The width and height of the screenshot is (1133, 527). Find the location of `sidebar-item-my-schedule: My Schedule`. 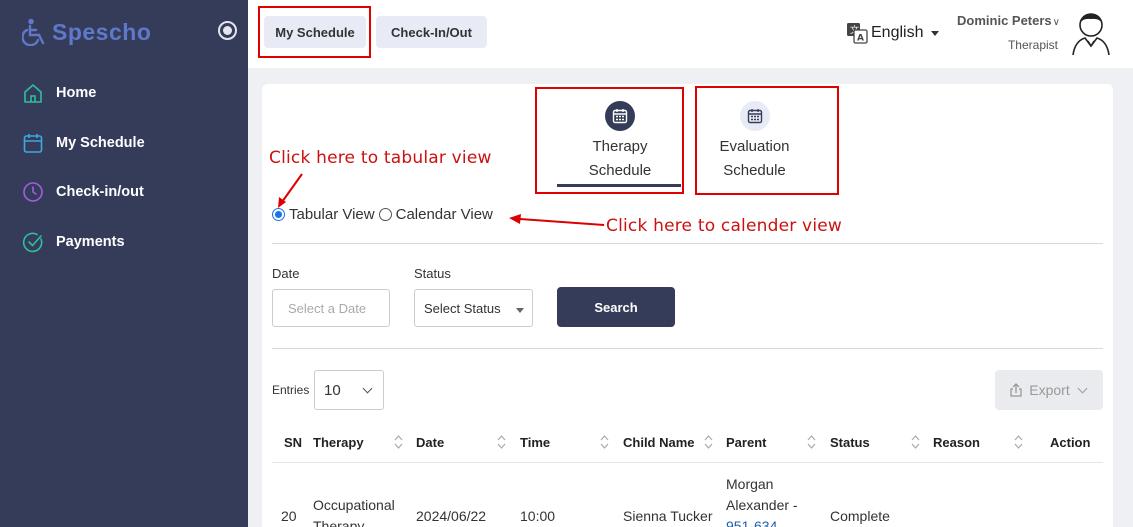

sidebar-item-my-schedule: My Schedule is located at coordinates (83, 143).